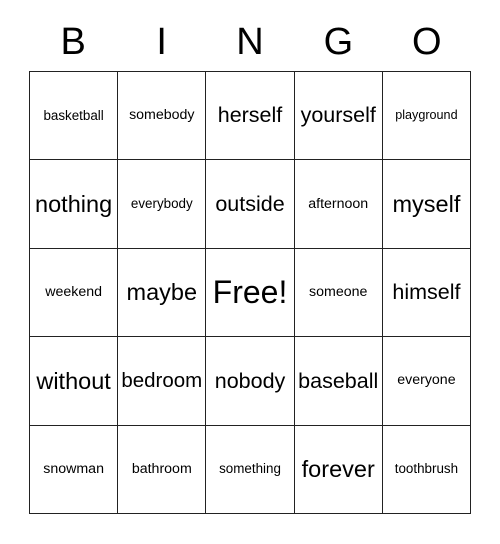 Image resolution: width=500 pixels, height=544 pixels. I want to click on bingo-cell-label: nothing, so click(74, 203).